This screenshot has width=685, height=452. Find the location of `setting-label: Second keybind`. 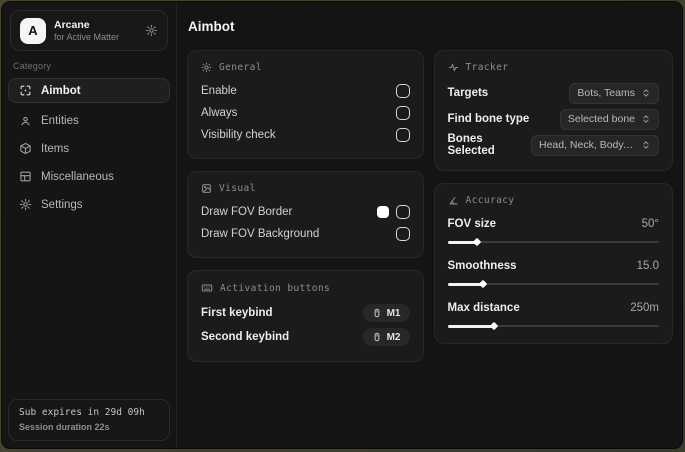

setting-label: Second keybind is located at coordinates (245, 337).